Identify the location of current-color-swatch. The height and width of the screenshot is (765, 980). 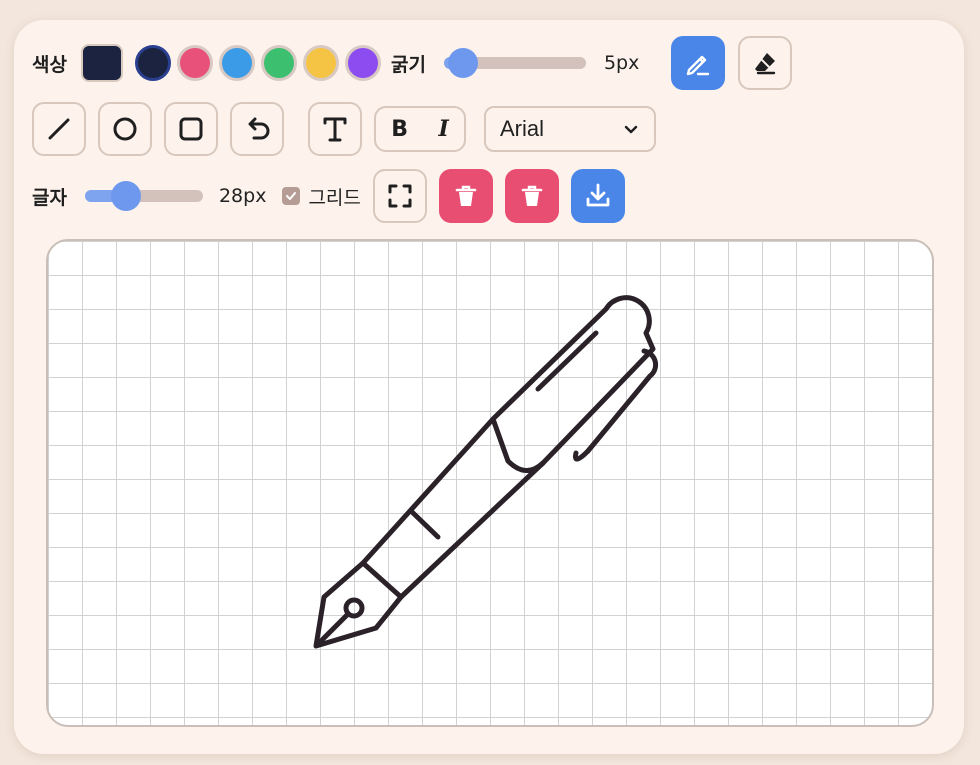
(101, 63).